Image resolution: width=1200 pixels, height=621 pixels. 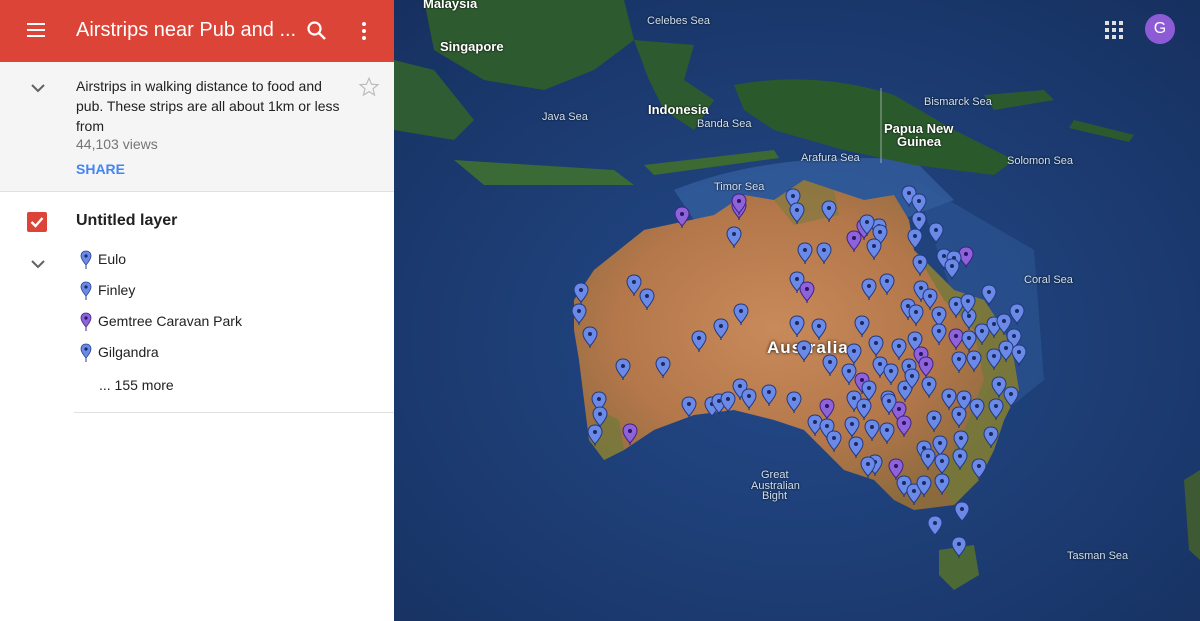 I want to click on more-vert-icon, so click(x=364, y=31).